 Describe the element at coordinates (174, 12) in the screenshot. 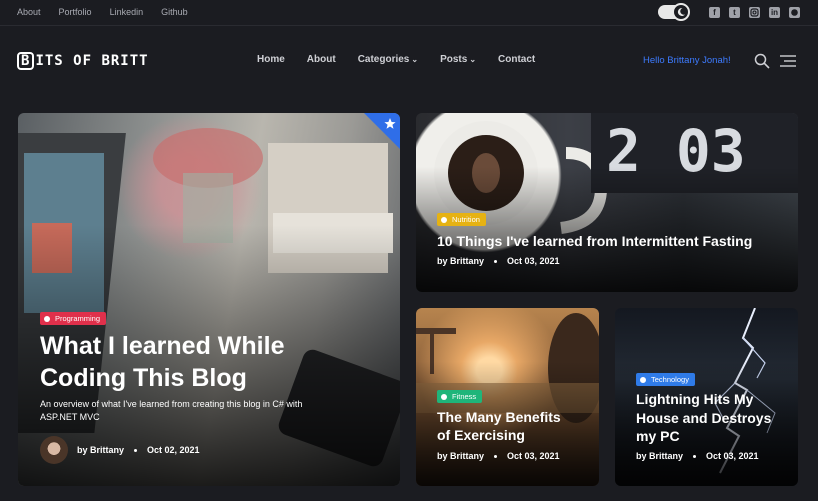

I see `top-link-github: Github` at that location.